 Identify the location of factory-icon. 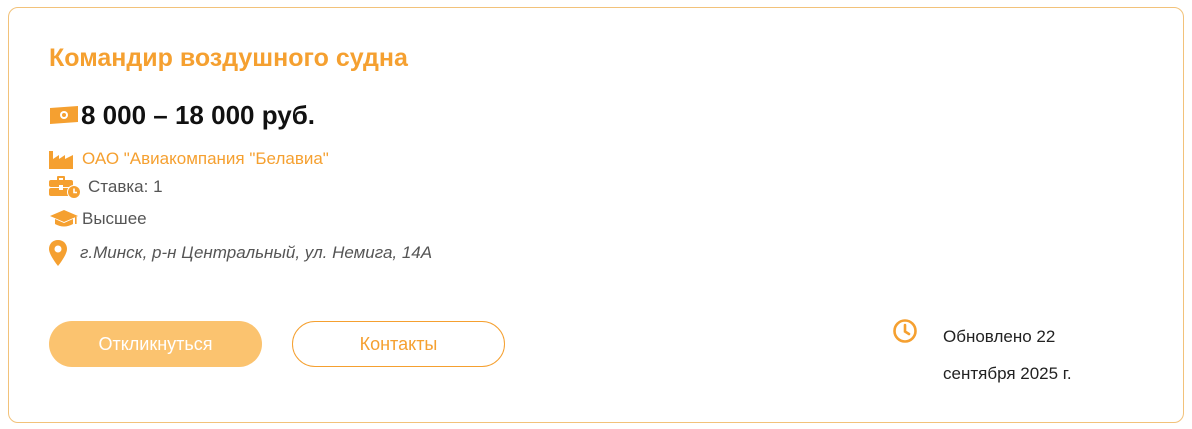
(61, 159).